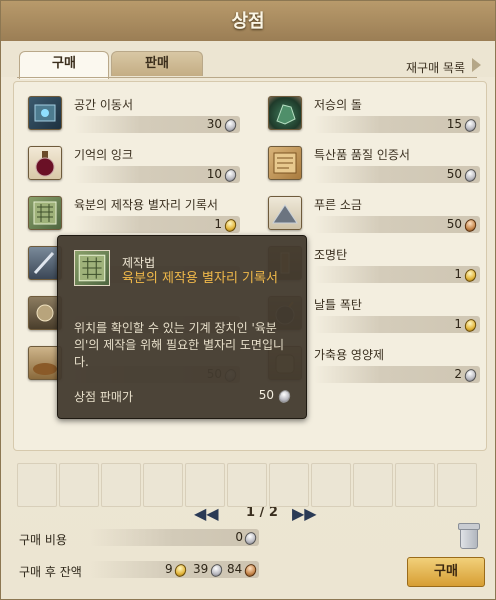 This screenshot has width=496, height=600. Describe the element at coordinates (454, 124) in the screenshot. I see `item-price: 15` at that location.